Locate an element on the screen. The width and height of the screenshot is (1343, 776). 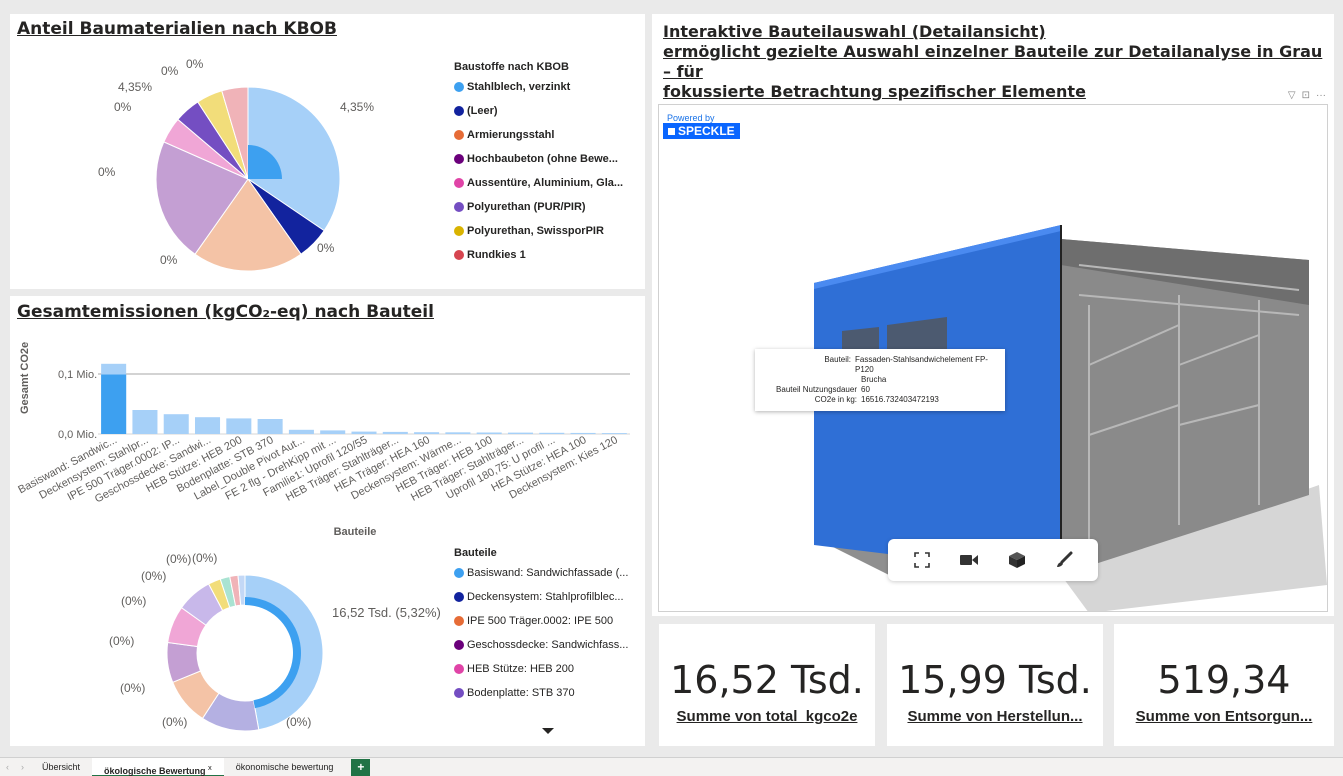
cube-icon is located at coordinates (1017, 560).